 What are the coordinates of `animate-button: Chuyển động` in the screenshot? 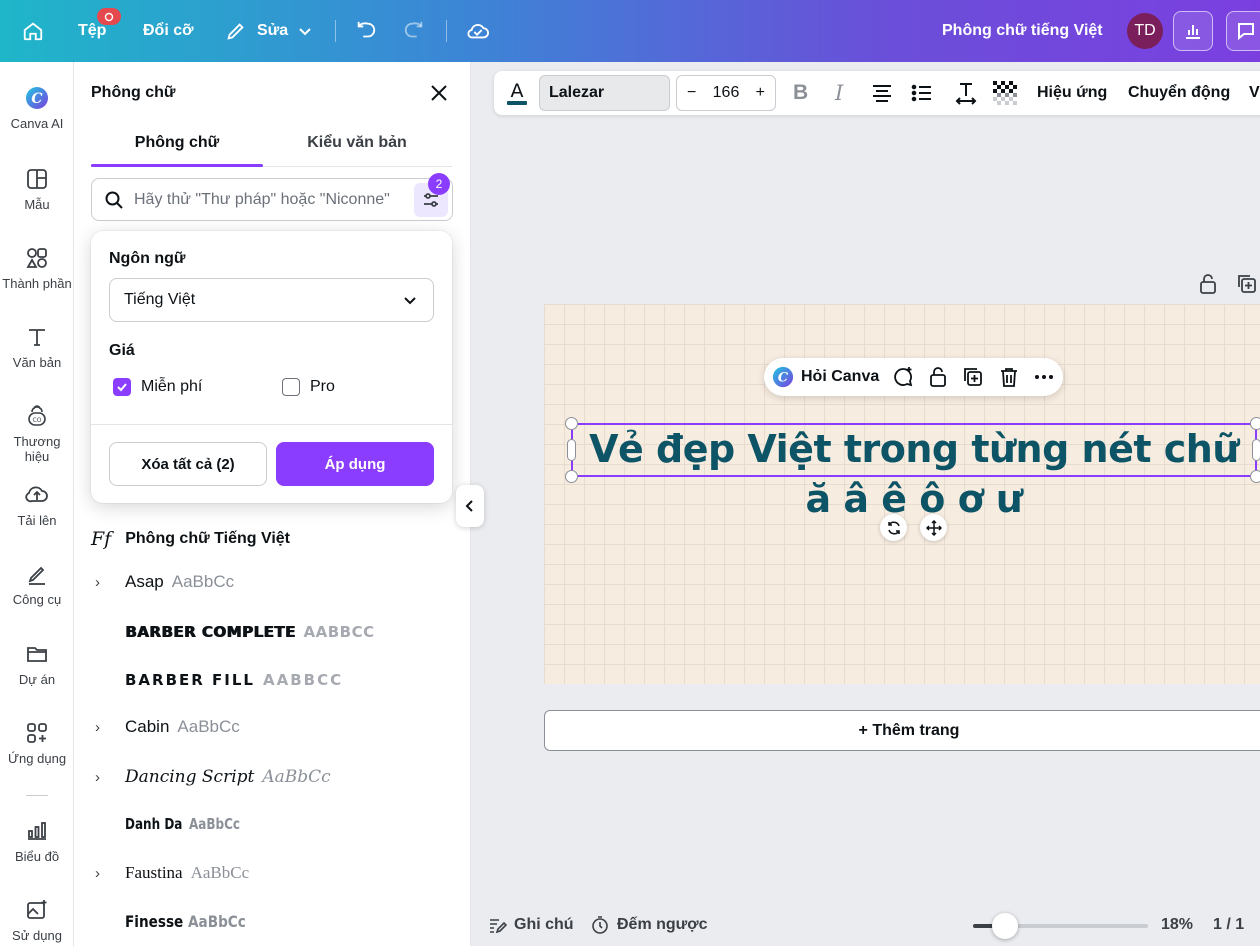 It's located at (1179, 93).